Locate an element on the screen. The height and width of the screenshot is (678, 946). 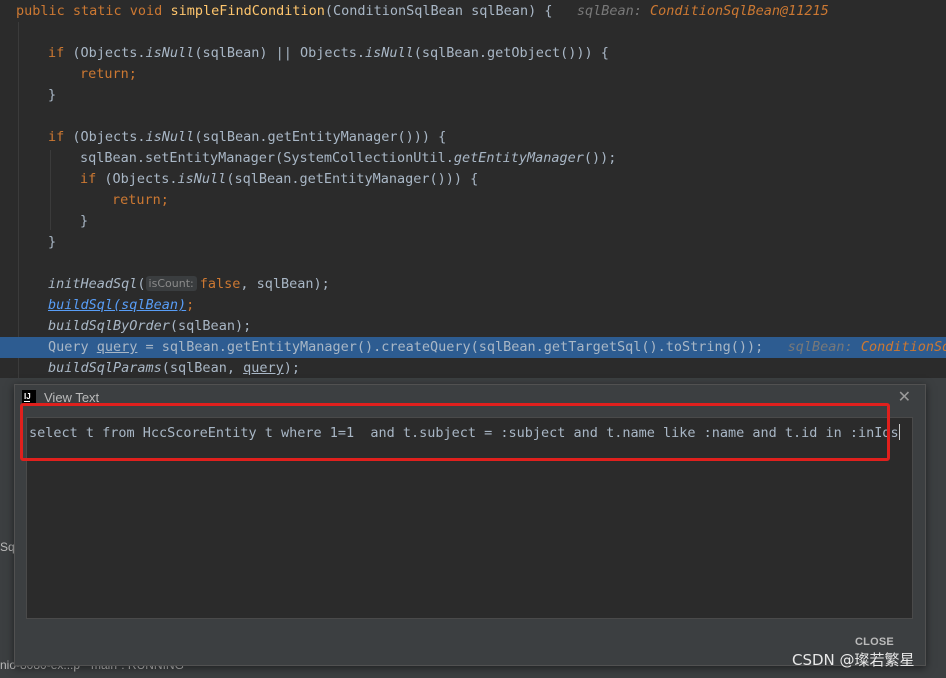
watermark: CSDN @璨若繁星 is located at coordinates (853, 660).